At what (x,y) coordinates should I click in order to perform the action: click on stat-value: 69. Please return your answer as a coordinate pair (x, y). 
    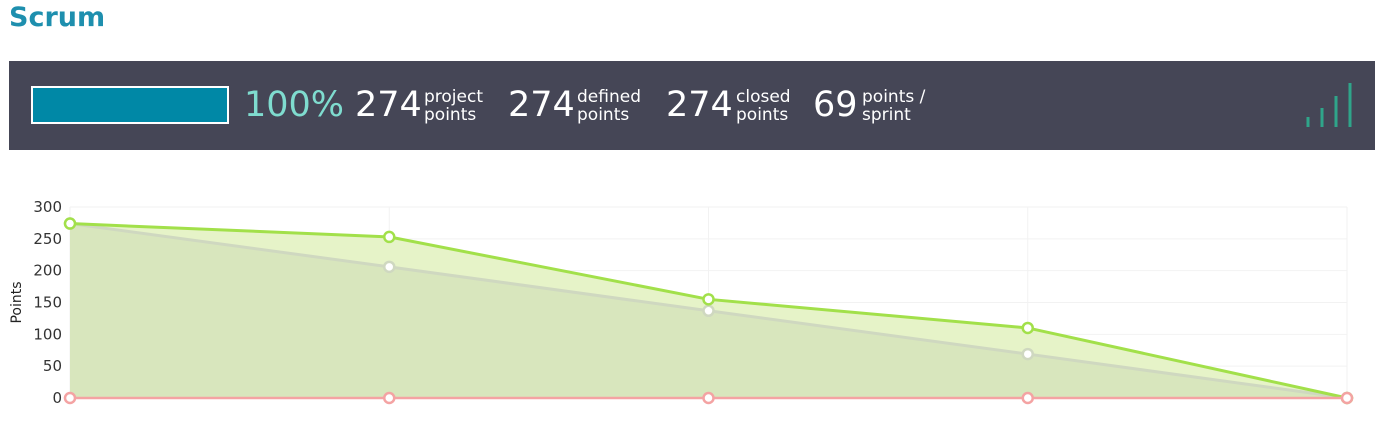
    Looking at the image, I should click on (835, 105).